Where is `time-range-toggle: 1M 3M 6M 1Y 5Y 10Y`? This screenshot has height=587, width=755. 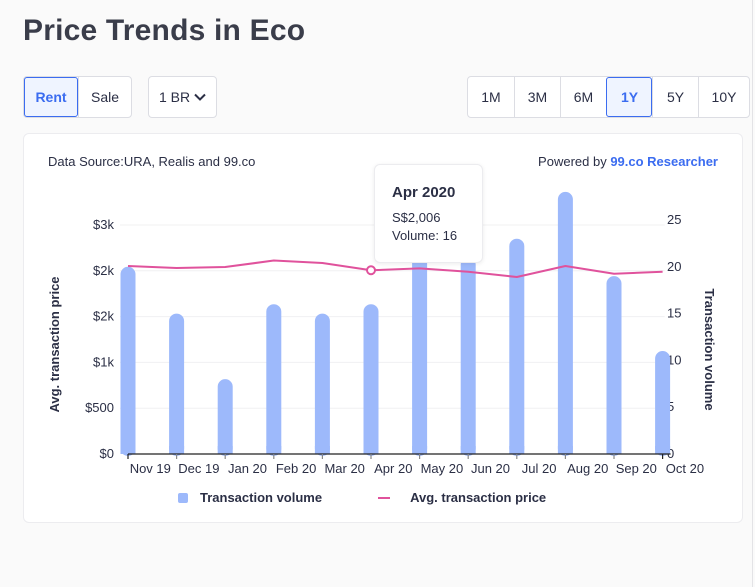 time-range-toggle: 1M 3M 6M 1Y 5Y 10Y is located at coordinates (608, 97).